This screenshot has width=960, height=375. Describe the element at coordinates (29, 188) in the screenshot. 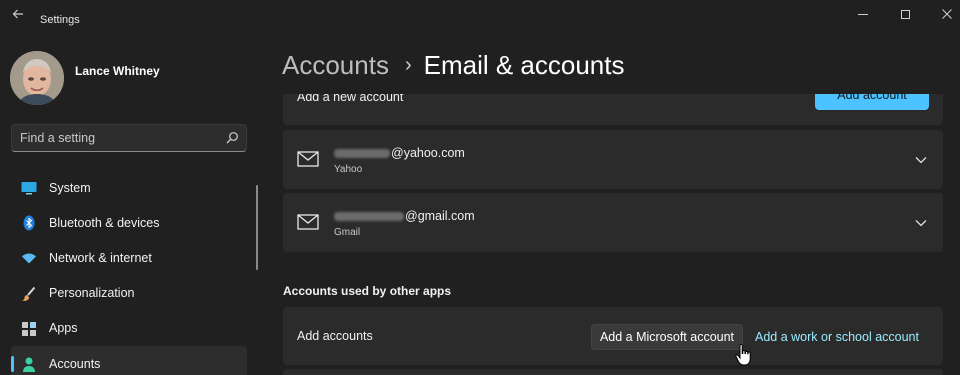

I see `system-icon` at that location.